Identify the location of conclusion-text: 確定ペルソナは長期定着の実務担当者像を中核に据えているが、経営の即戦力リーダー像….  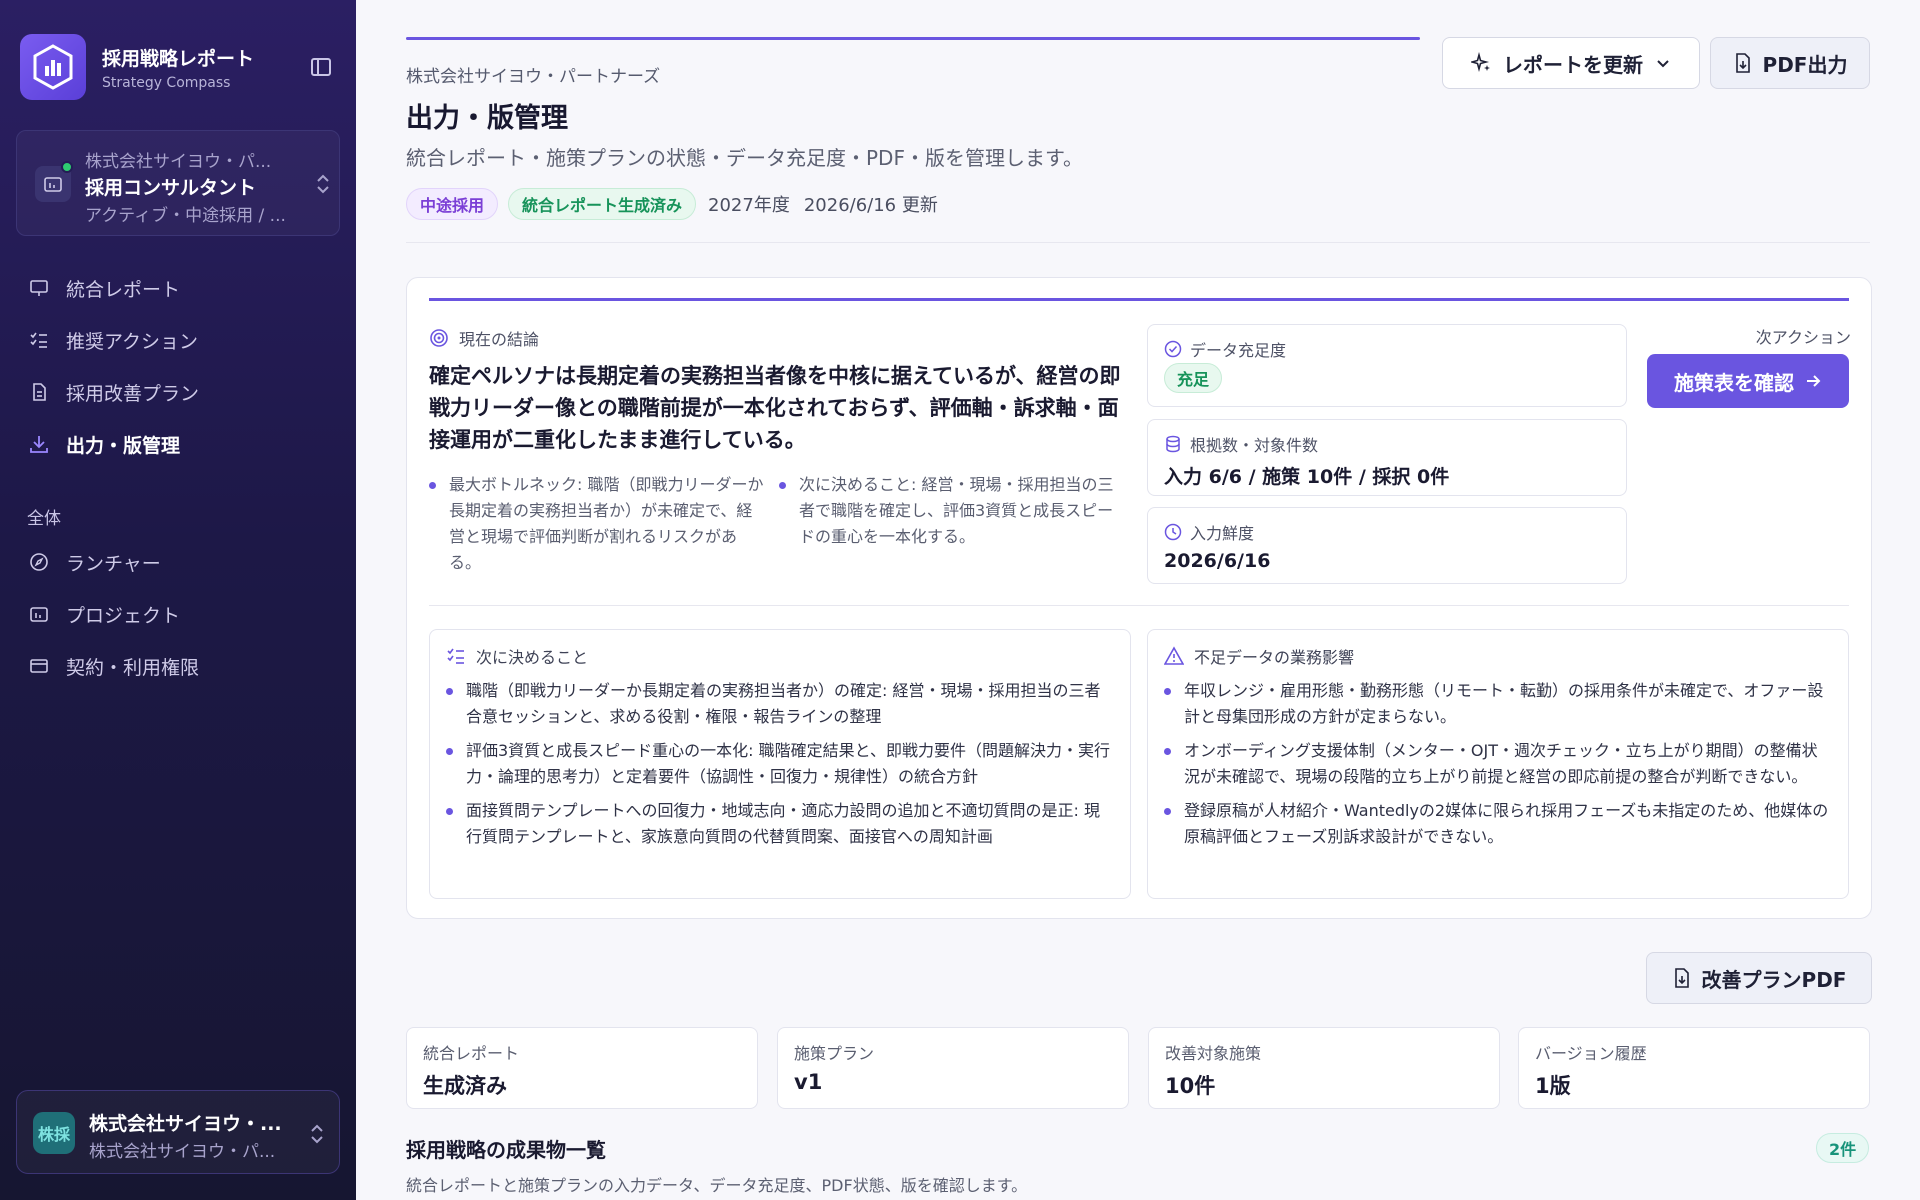
(775, 408).